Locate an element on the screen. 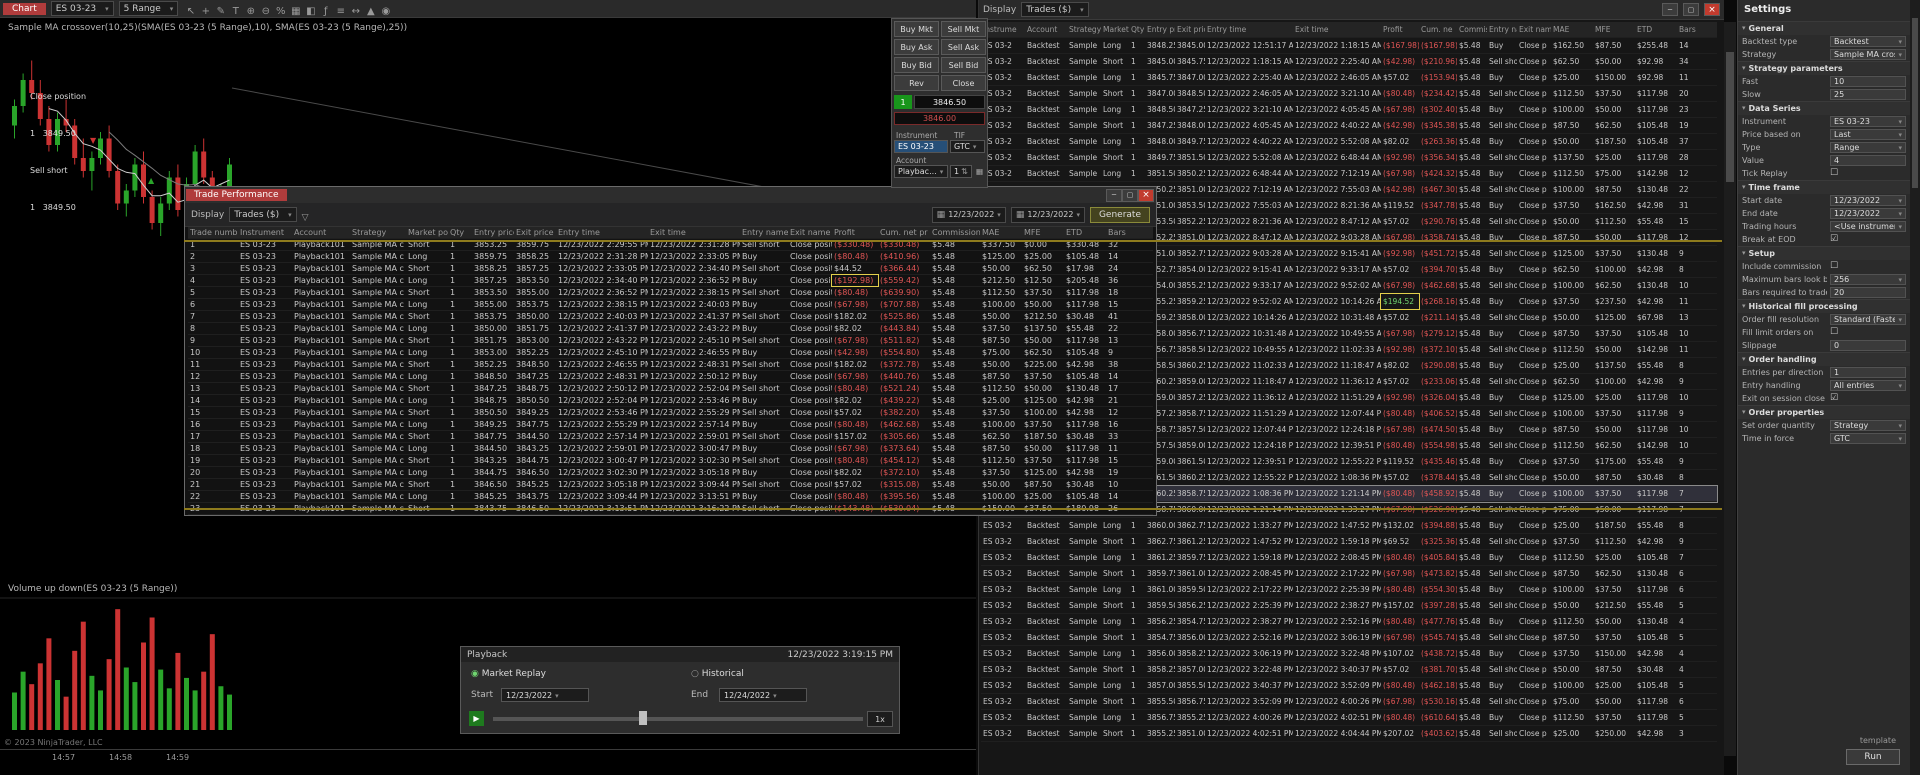  setting-value: ES 03-23 is located at coordinates (1868, 121).